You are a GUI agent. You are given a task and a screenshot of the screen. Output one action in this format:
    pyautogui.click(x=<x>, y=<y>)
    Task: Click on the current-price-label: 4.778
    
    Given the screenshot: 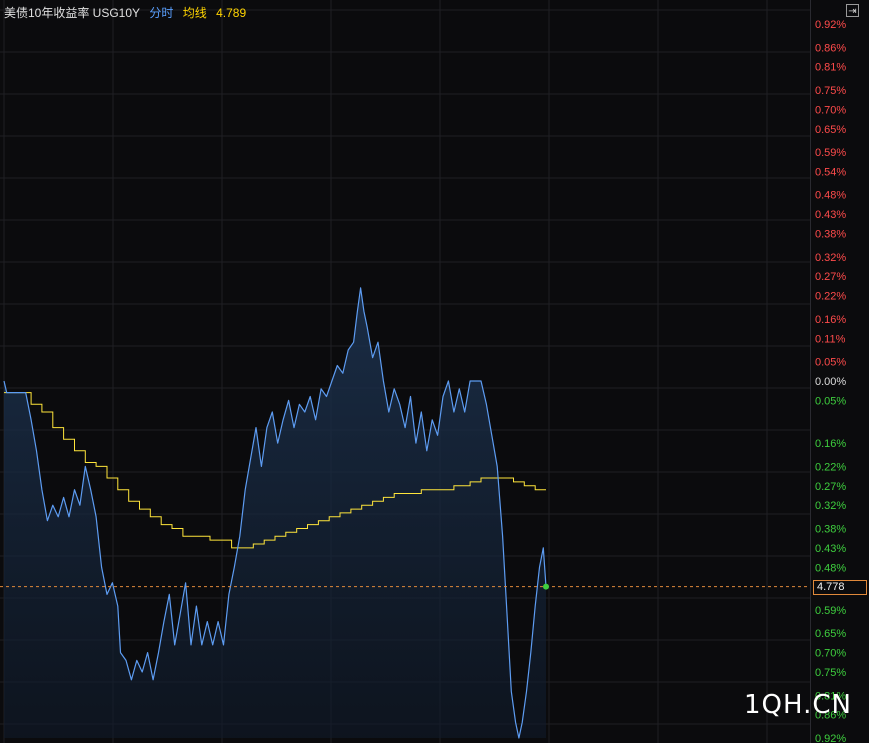 What is the action you would take?
    pyautogui.click(x=840, y=587)
    